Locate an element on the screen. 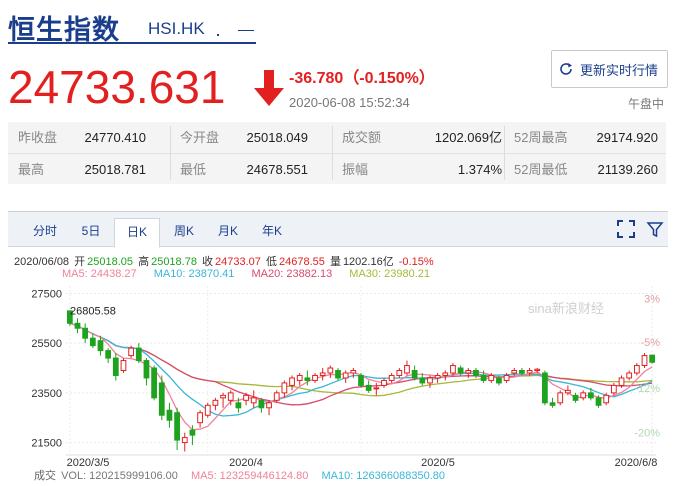  fullscreen-icon is located at coordinates (626, 229).